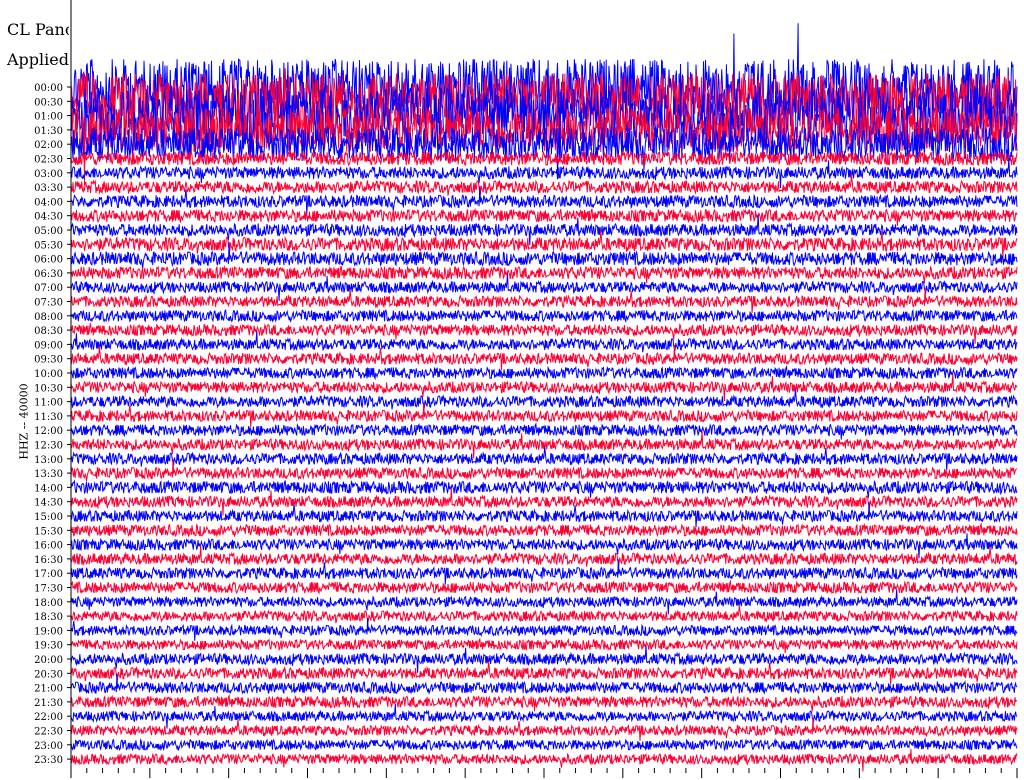 Image resolution: width=1024 pixels, height=780 pixels. I want to click on y-tick-label: 15:30, so click(48, 531).